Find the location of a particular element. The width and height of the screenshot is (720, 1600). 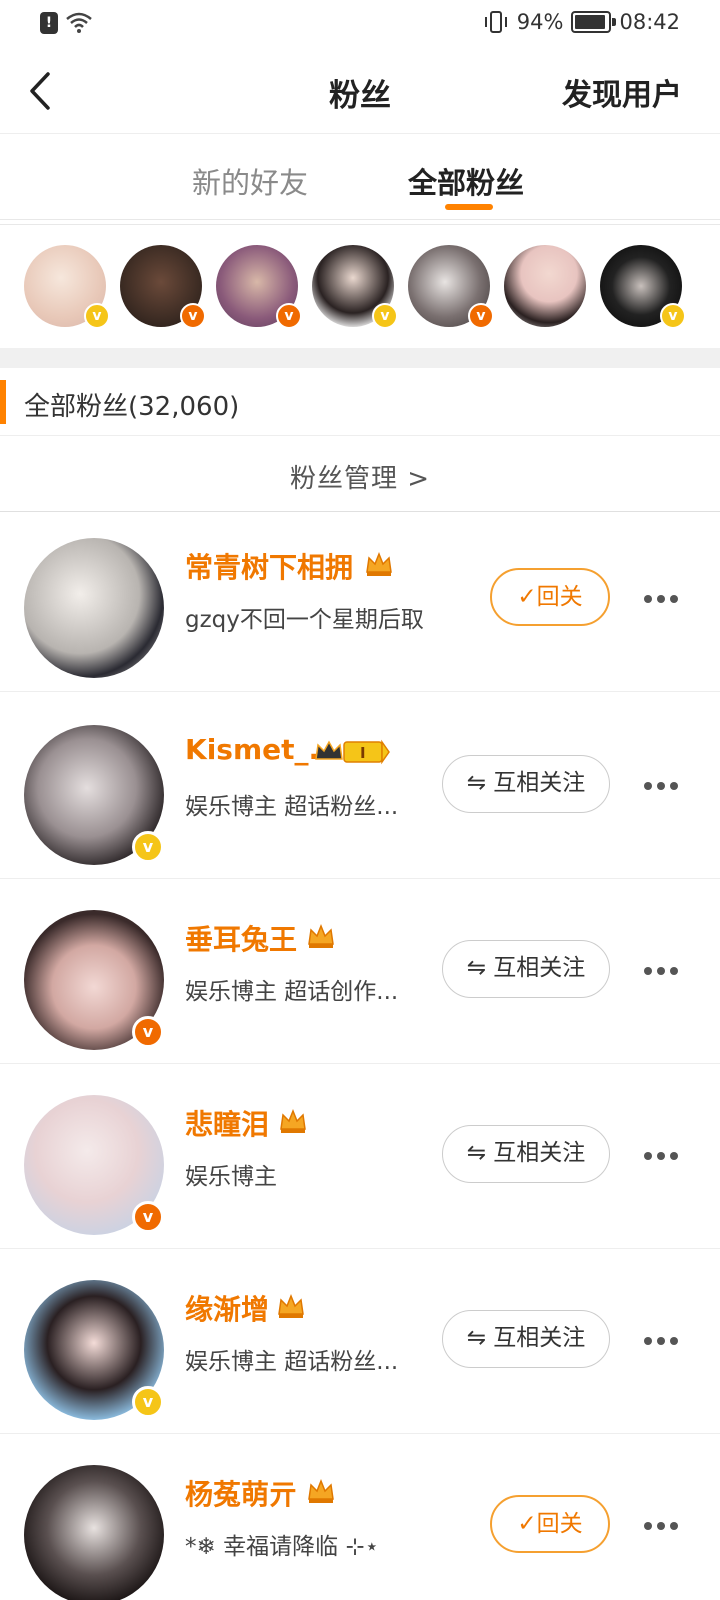

tab-new-friends: 新的好友 is located at coordinates (250, 181).